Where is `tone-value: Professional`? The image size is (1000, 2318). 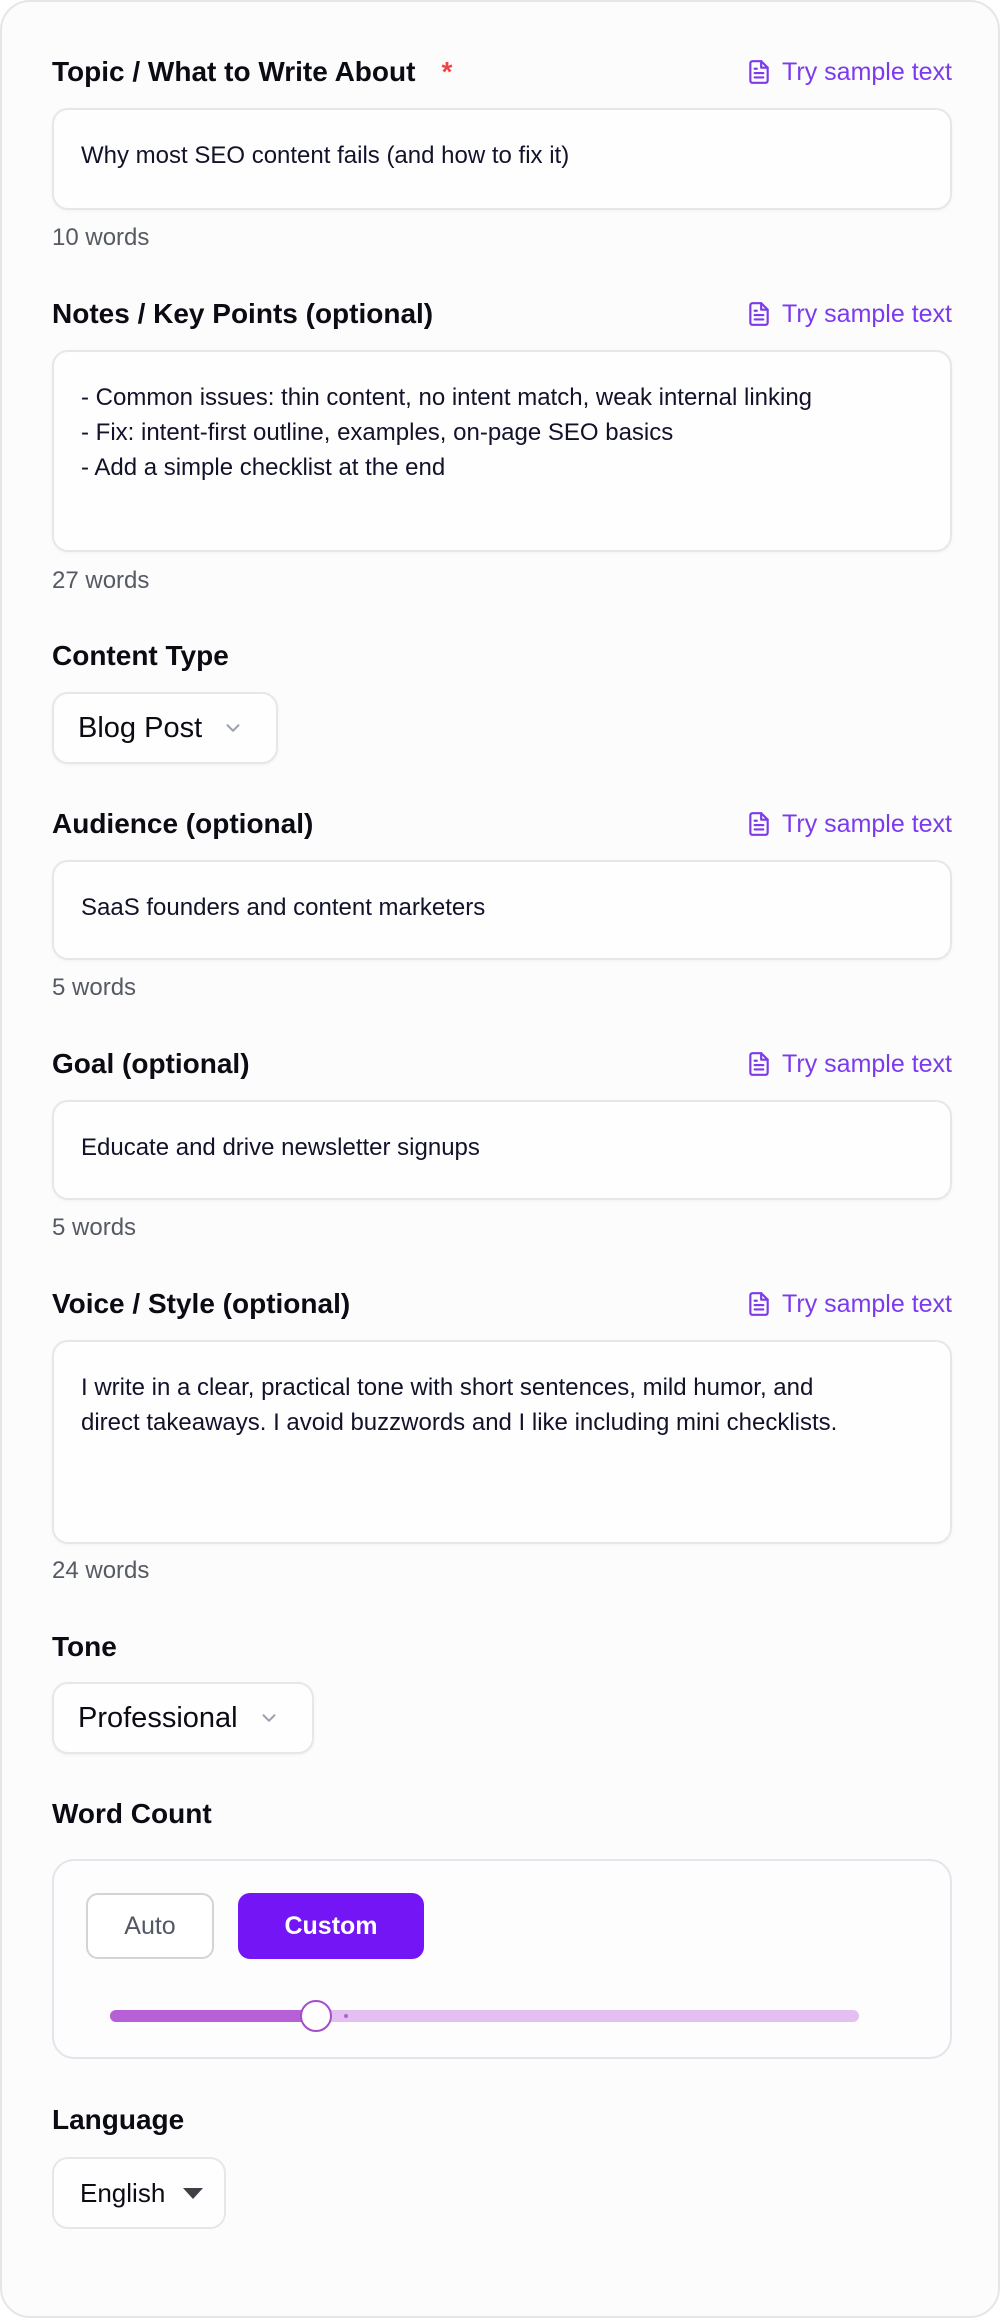 tone-value: Professional is located at coordinates (158, 1717).